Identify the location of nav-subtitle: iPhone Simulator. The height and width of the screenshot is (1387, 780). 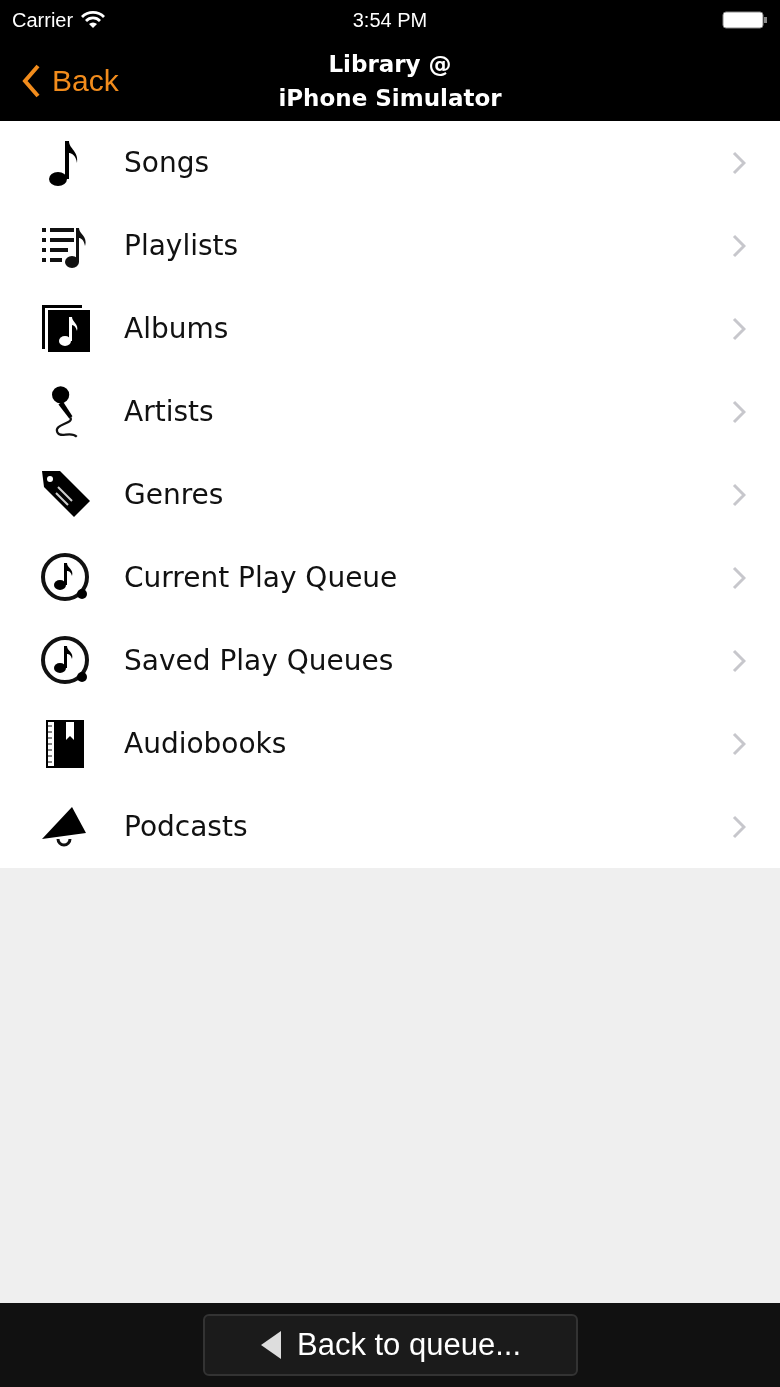
(390, 98).